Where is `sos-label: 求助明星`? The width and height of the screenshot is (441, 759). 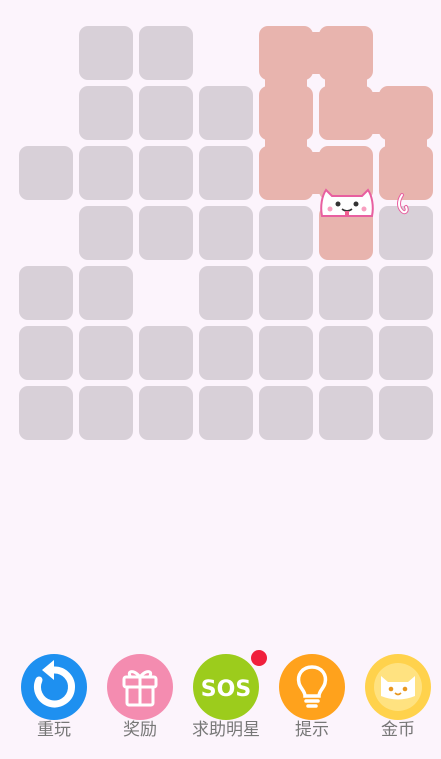
sos-label: 求助明星 is located at coordinates (226, 730).